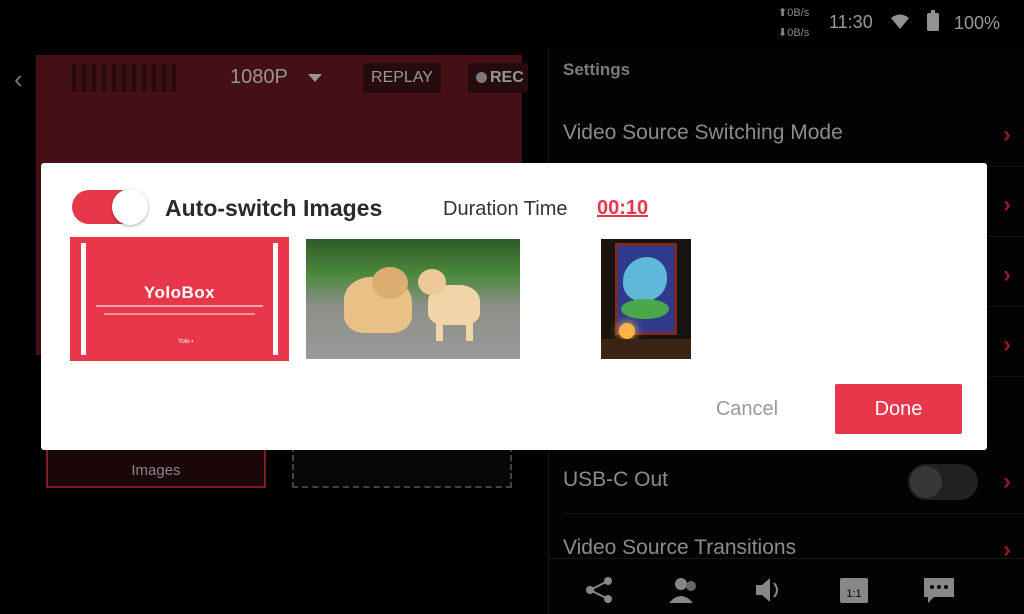  Describe the element at coordinates (413, 299) in the screenshot. I see `image-thumbnail-dogs` at that location.